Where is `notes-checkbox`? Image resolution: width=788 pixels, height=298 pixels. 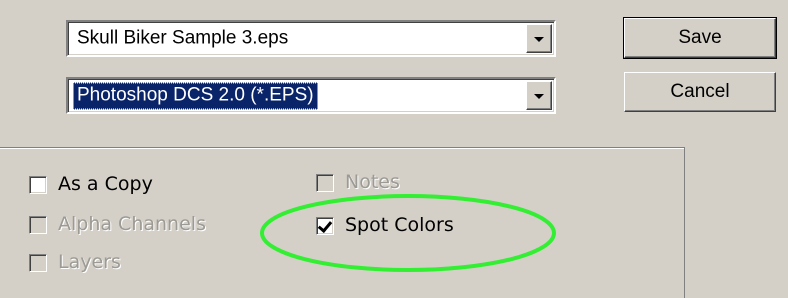
notes-checkbox is located at coordinates (325, 183).